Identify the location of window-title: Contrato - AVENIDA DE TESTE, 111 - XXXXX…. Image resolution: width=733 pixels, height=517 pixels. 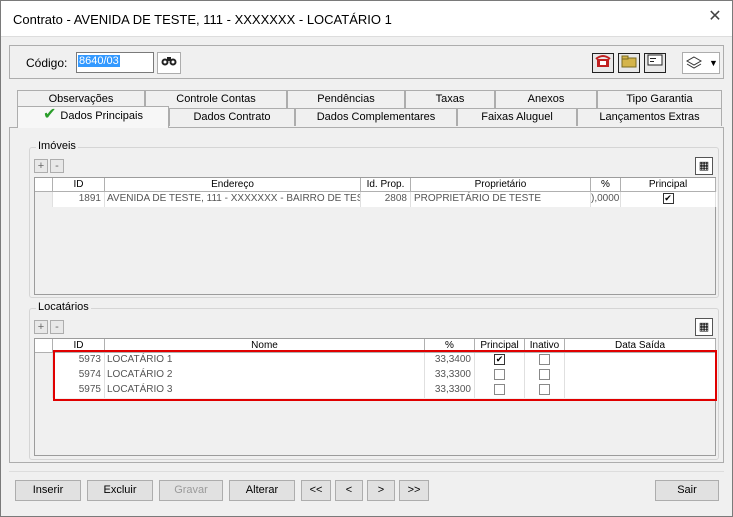
(202, 19).